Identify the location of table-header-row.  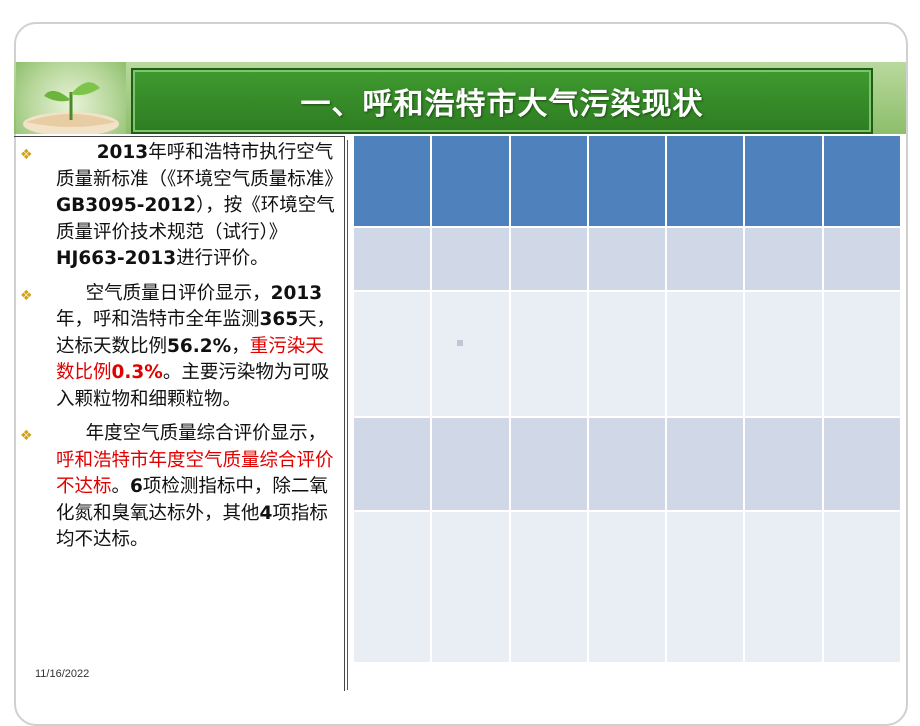
(627, 181).